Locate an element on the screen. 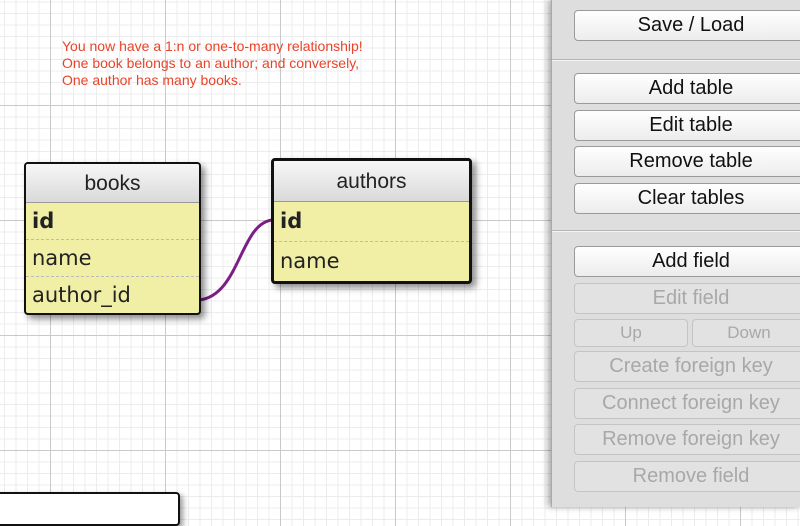 The width and height of the screenshot is (800, 526). field-books-name: name is located at coordinates (112, 257).